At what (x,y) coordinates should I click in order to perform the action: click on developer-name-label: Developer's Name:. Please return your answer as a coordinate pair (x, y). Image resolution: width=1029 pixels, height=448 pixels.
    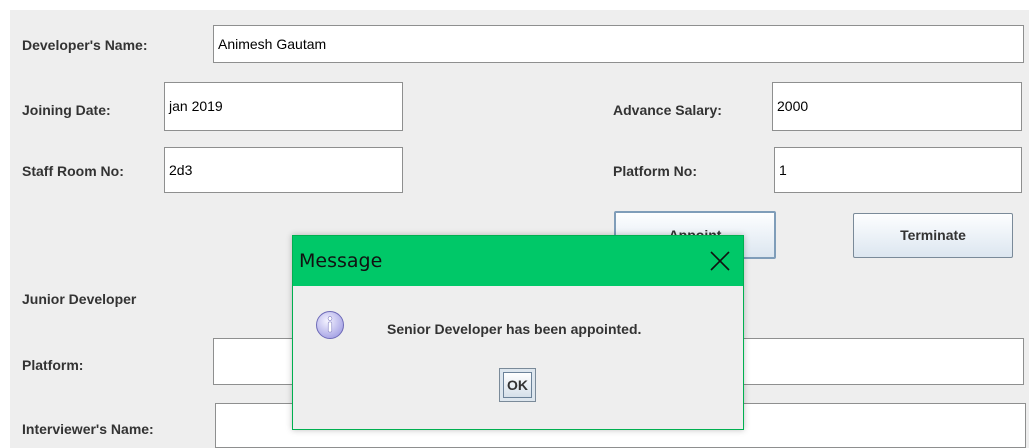
    Looking at the image, I should click on (85, 45).